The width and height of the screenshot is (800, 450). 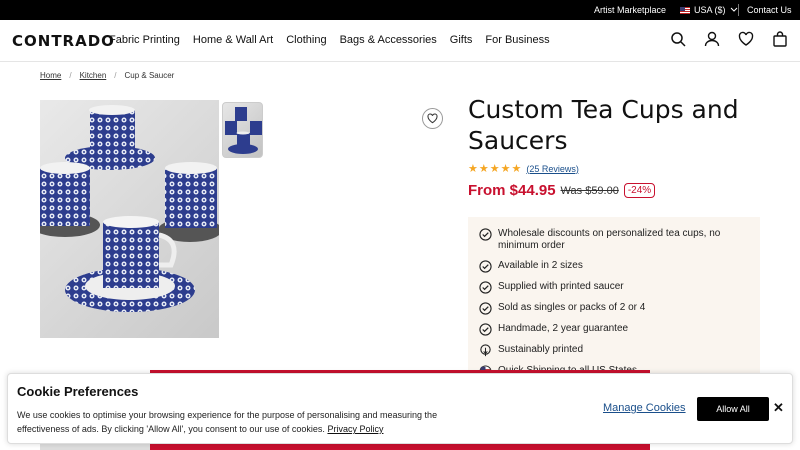 What do you see at coordinates (738, 10) in the screenshot?
I see `divider` at bounding box center [738, 10].